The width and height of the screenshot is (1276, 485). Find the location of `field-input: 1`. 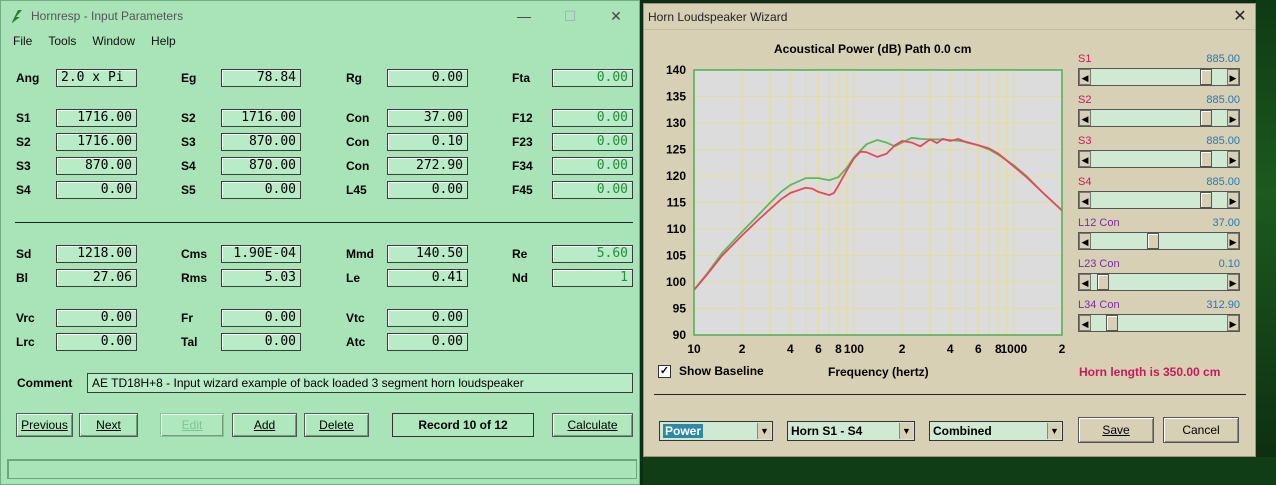

field-input: 1 is located at coordinates (592, 278).